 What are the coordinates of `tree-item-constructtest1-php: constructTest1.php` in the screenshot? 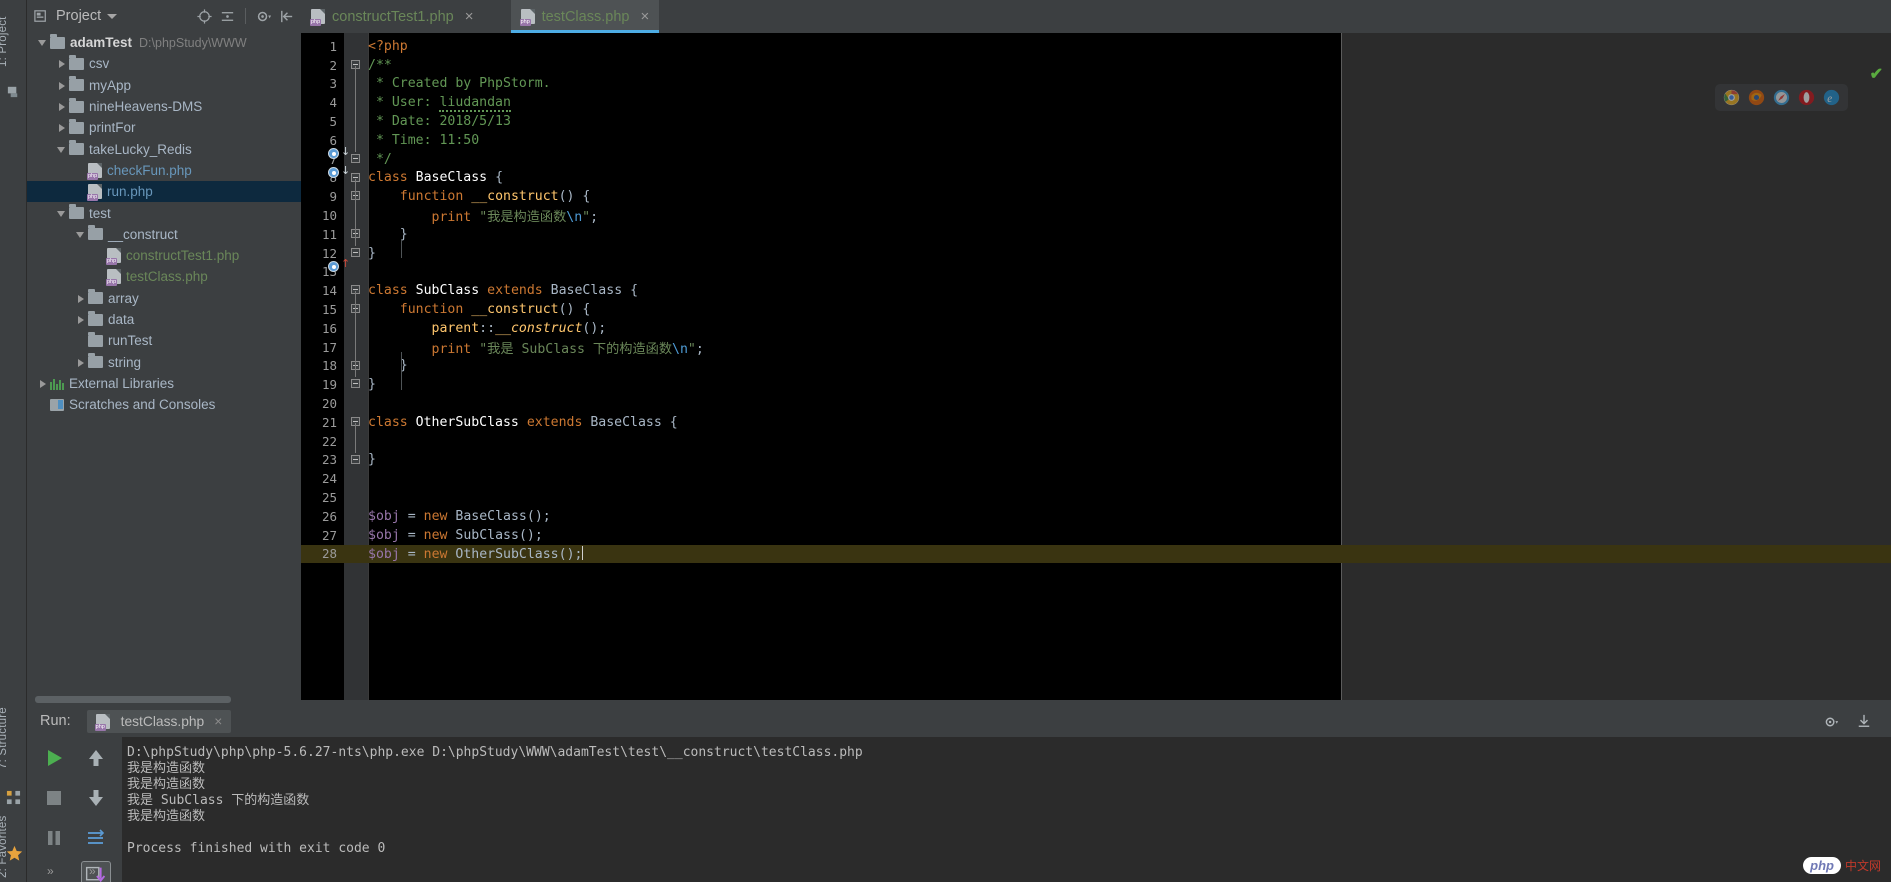 It's located at (164, 255).